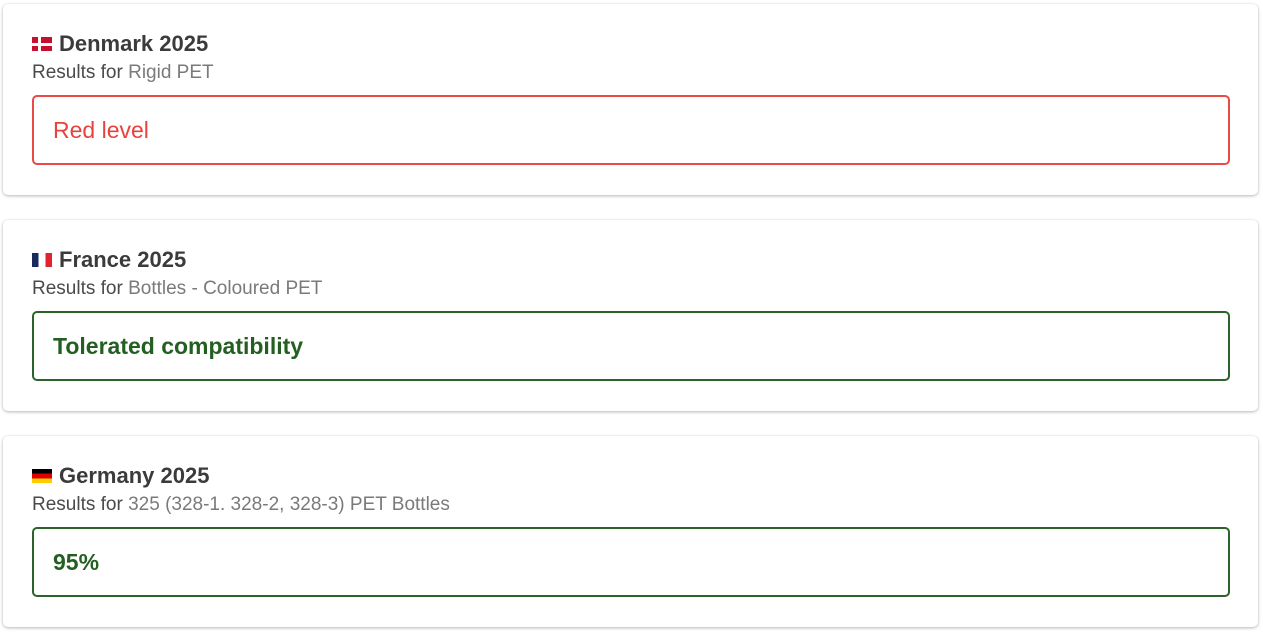 The image size is (1263, 634). Describe the element at coordinates (101, 129) in the screenshot. I see `result-value: Red level` at that location.